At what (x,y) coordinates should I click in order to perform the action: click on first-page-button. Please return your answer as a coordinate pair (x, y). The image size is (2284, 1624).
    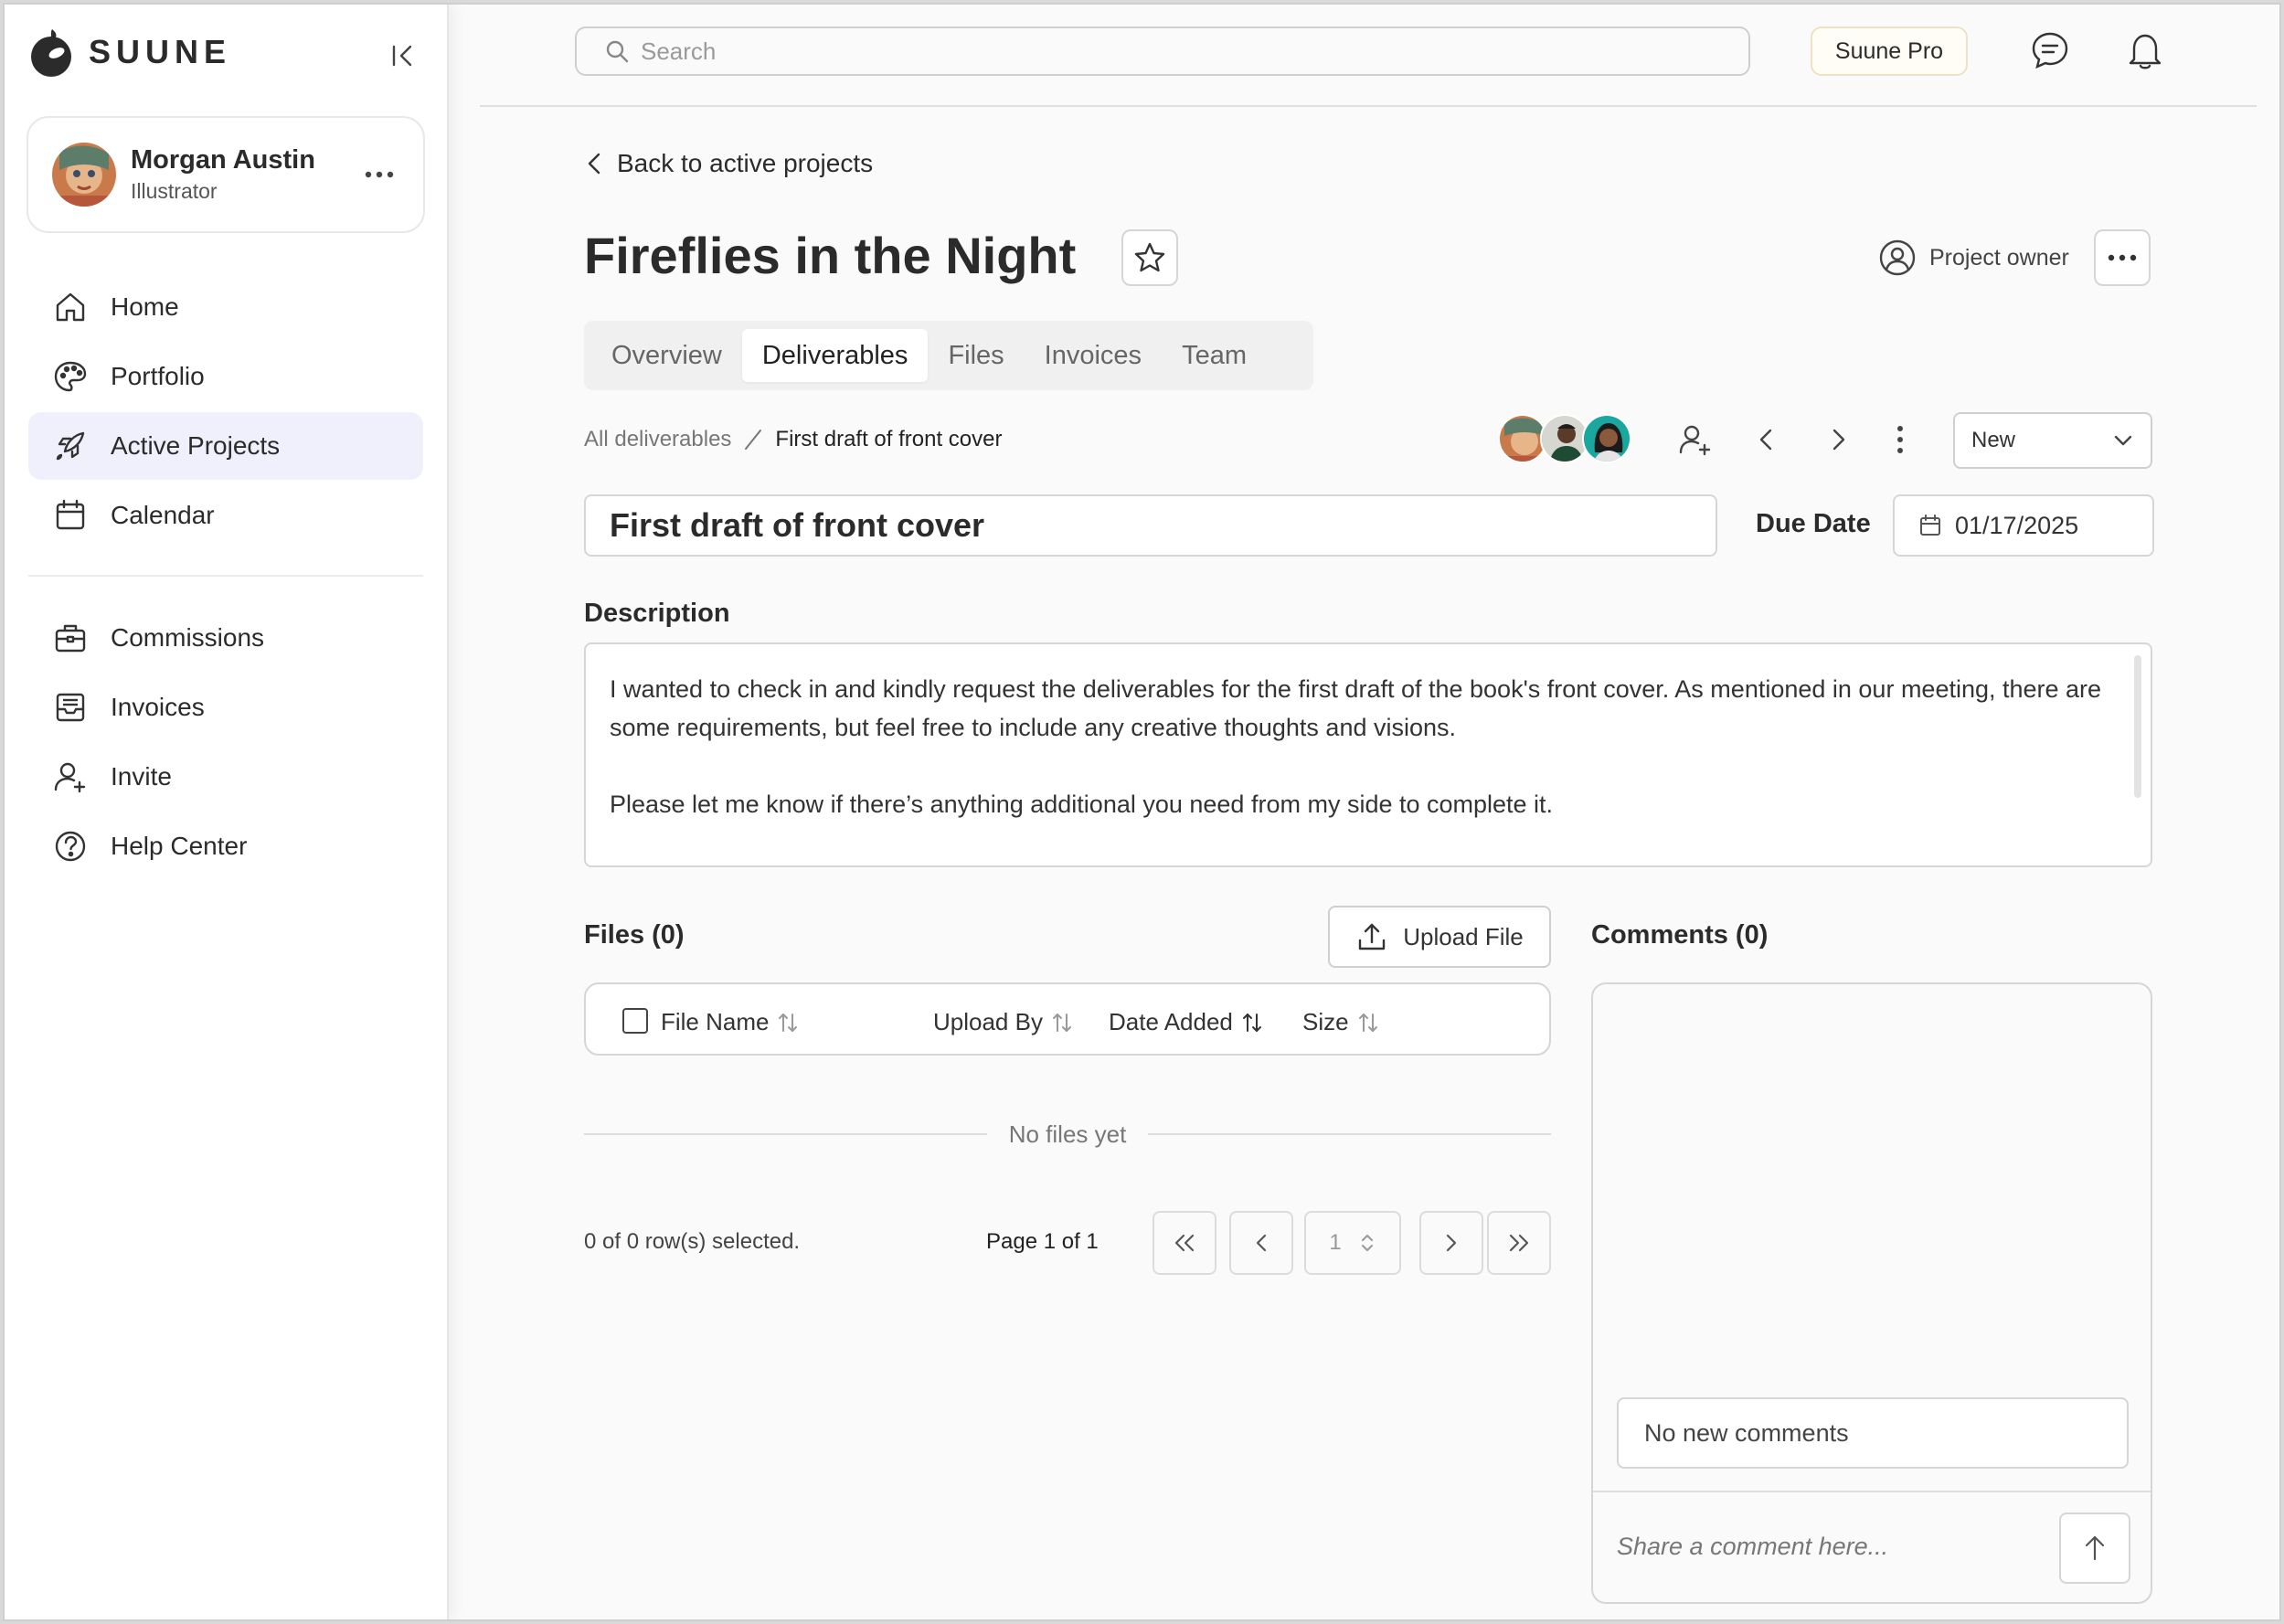
    Looking at the image, I should click on (1184, 1243).